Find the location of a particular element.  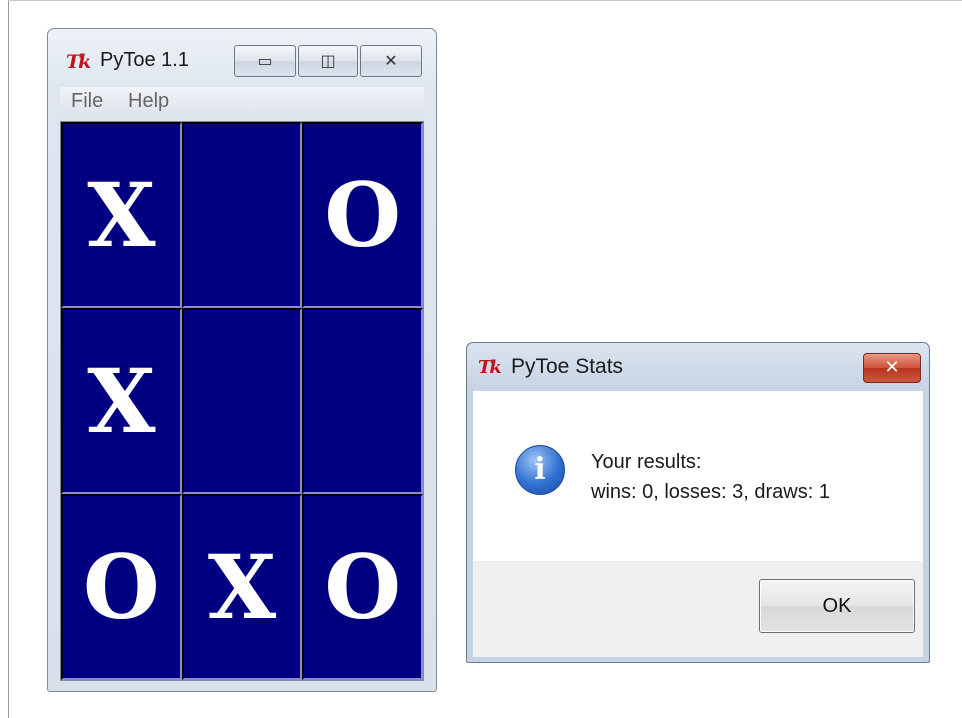

board-cell-r3c3: O is located at coordinates (362, 587).